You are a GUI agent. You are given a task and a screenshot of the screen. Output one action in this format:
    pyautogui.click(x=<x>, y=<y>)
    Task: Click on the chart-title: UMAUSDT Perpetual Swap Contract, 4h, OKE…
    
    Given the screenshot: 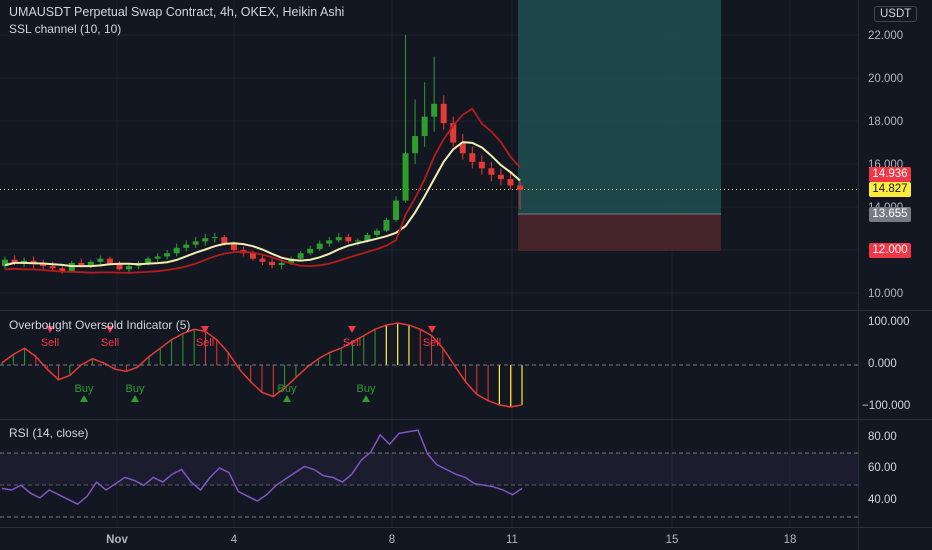 What is the action you would take?
    pyautogui.click(x=177, y=12)
    